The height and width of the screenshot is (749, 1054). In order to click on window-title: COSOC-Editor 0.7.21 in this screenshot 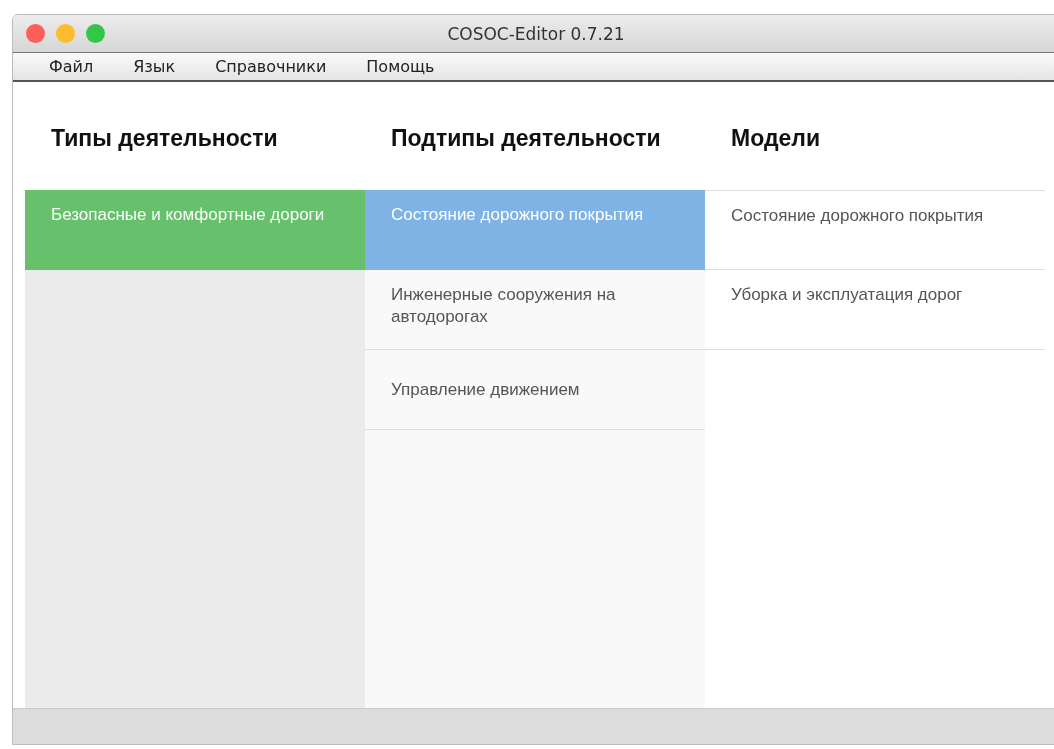, I will do `click(536, 33)`.